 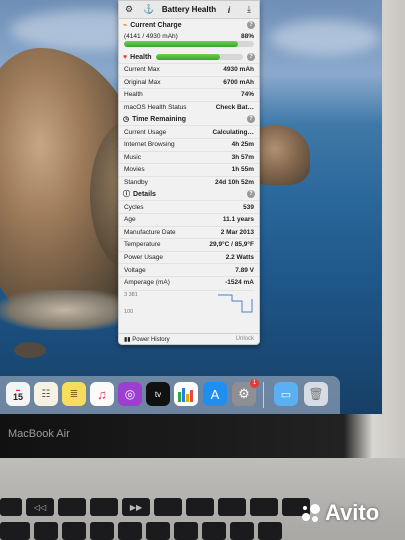 What do you see at coordinates (242, 170) in the screenshot?
I see `stat-value: 1h 55m` at bounding box center [242, 170].